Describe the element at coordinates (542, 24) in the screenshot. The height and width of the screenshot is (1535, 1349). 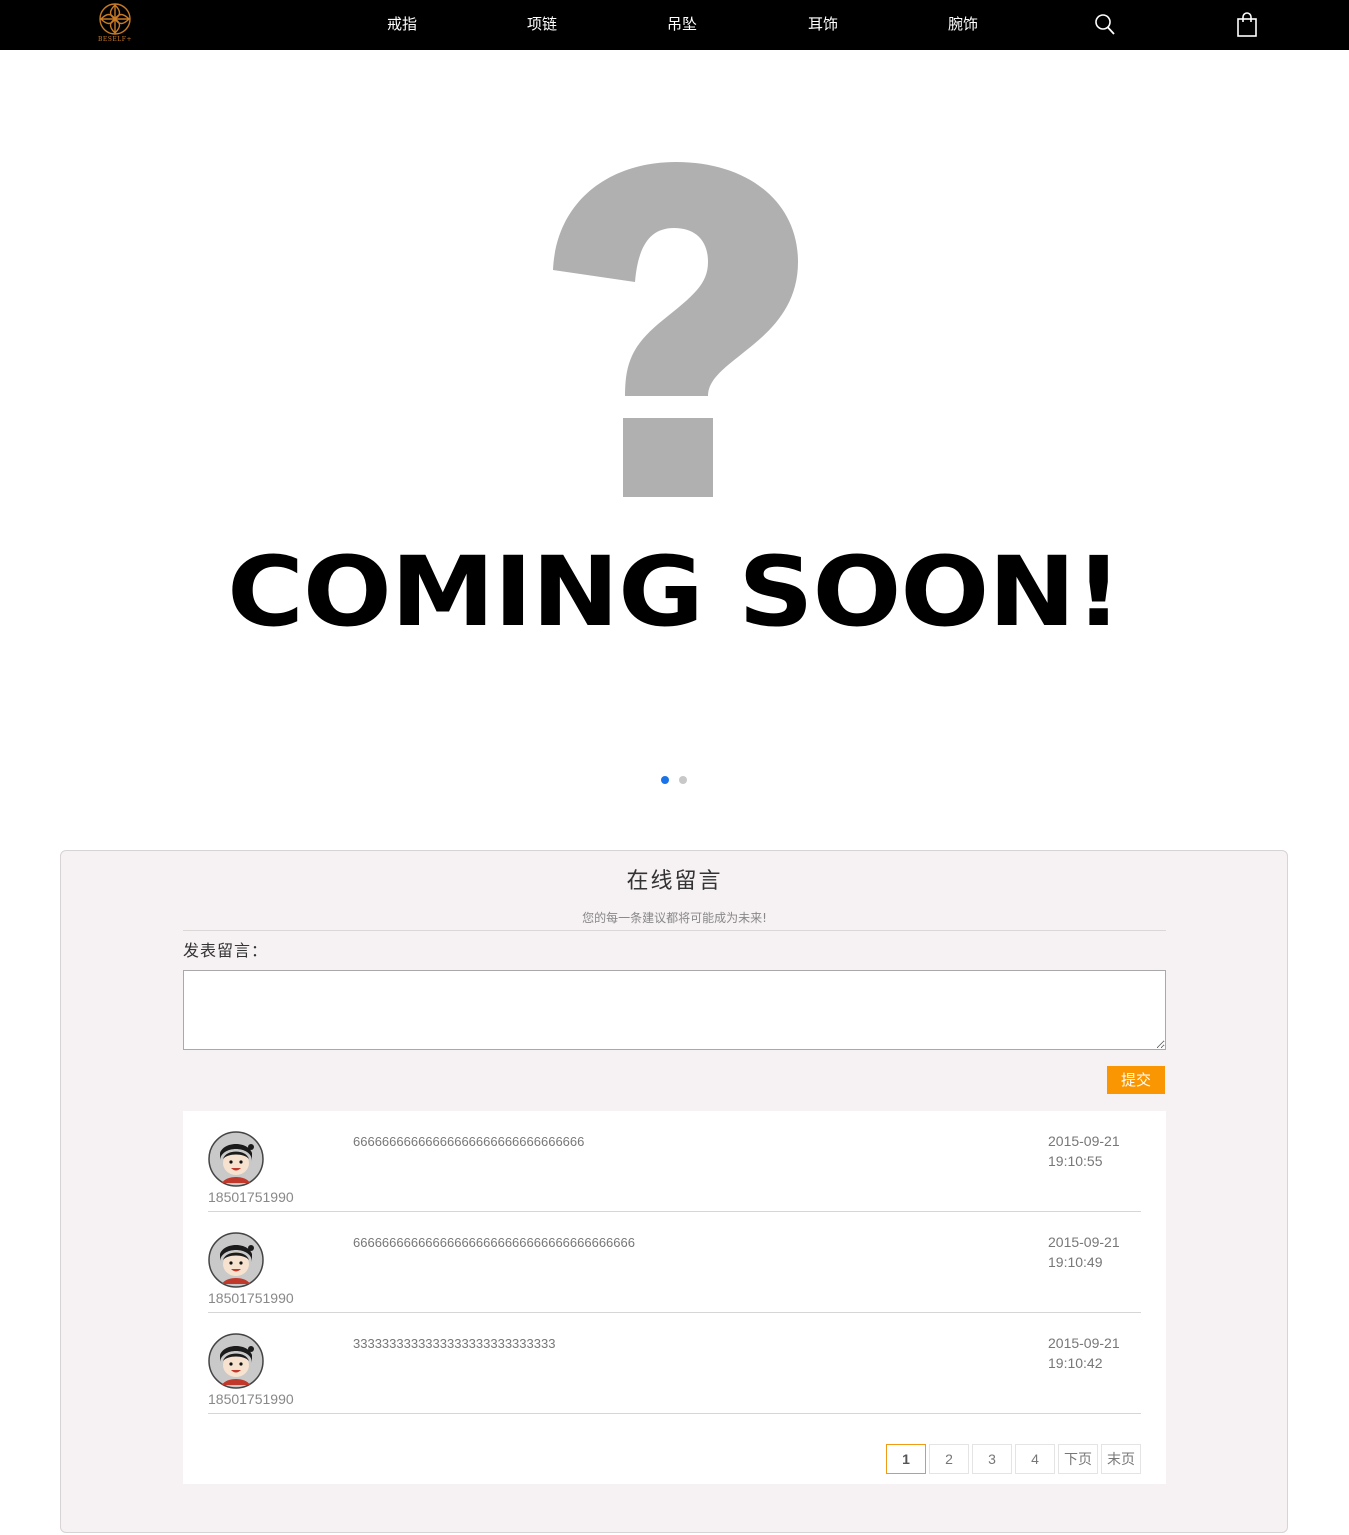
I see `nav-item-necklaces: 项链` at that location.